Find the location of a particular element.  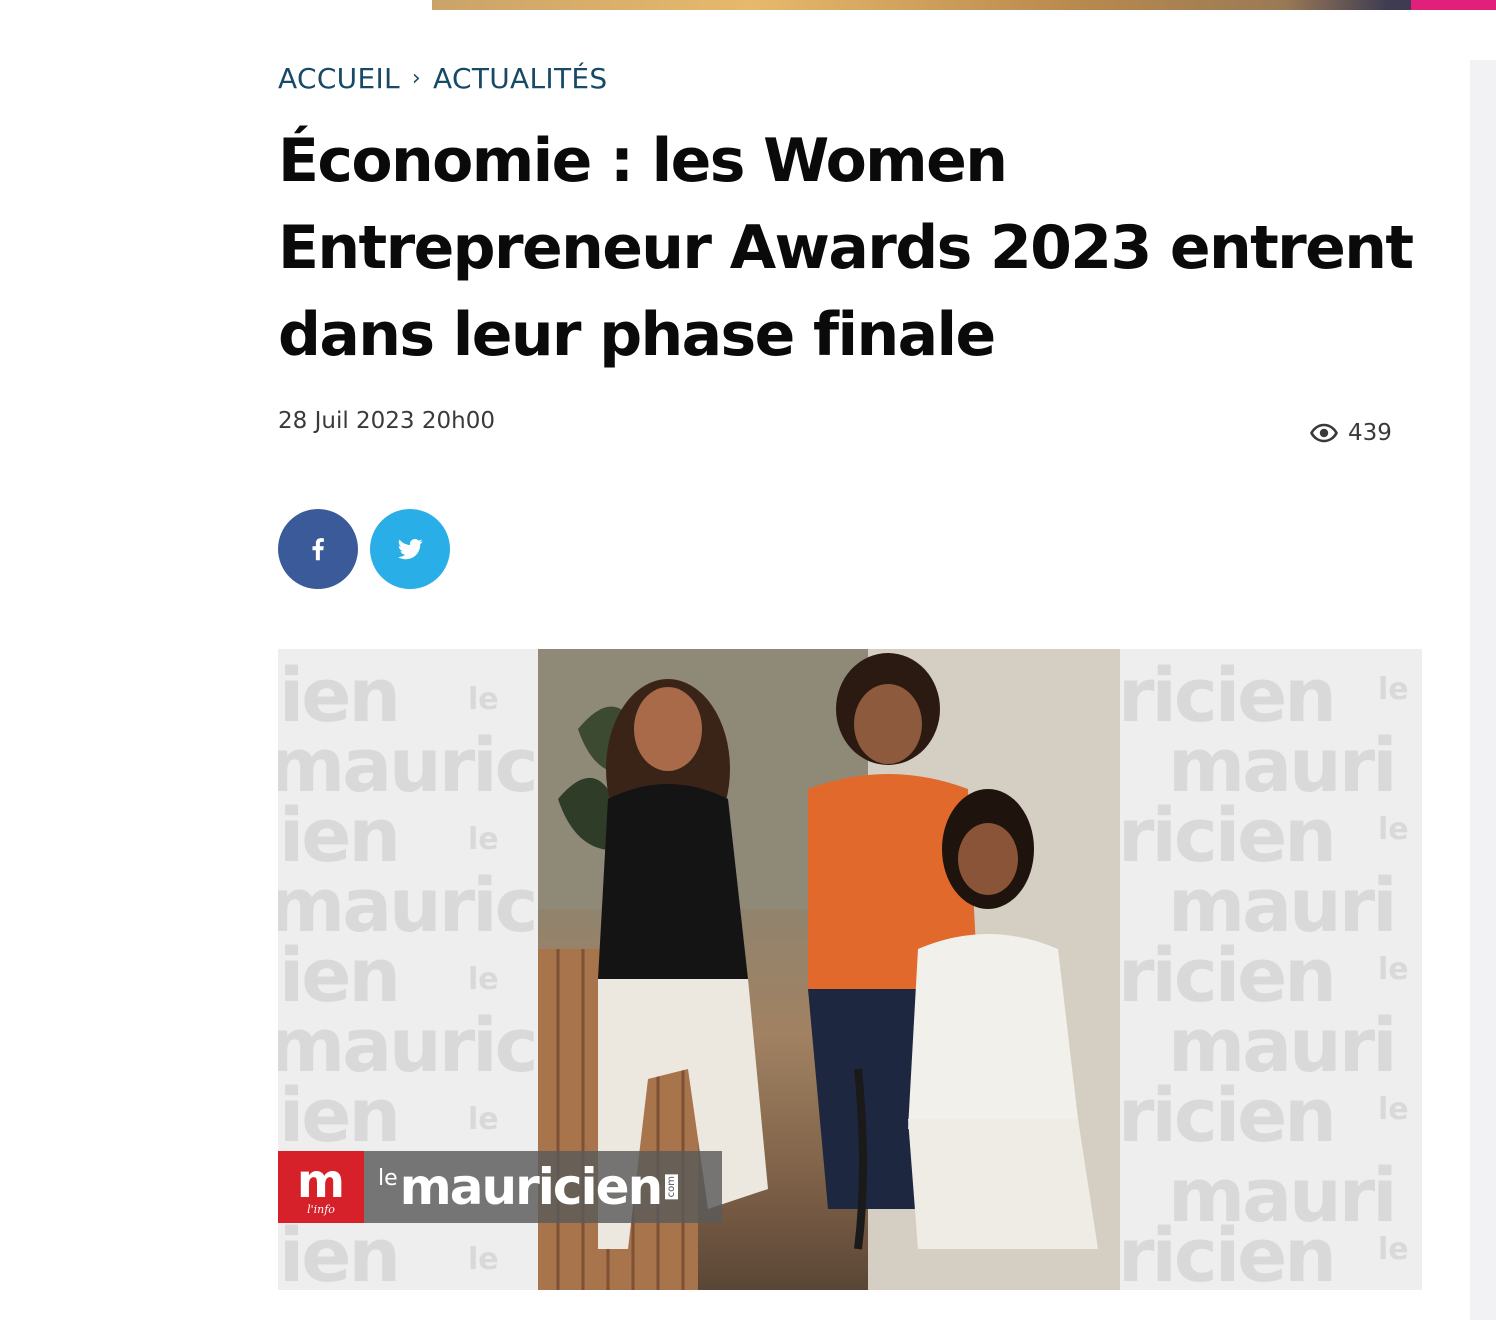

lemauricien-logo-wordmark: le mauricien com is located at coordinates (543, 1187).